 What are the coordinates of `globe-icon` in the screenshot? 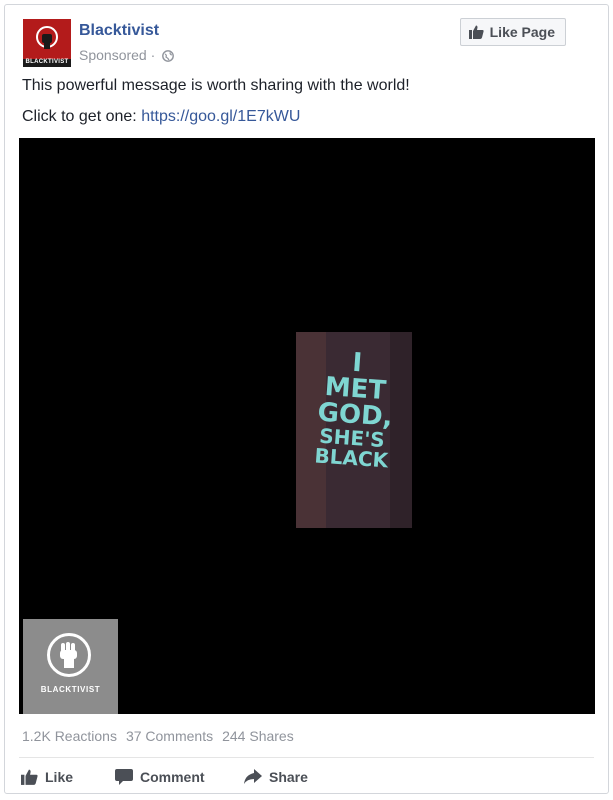 It's located at (168, 56).